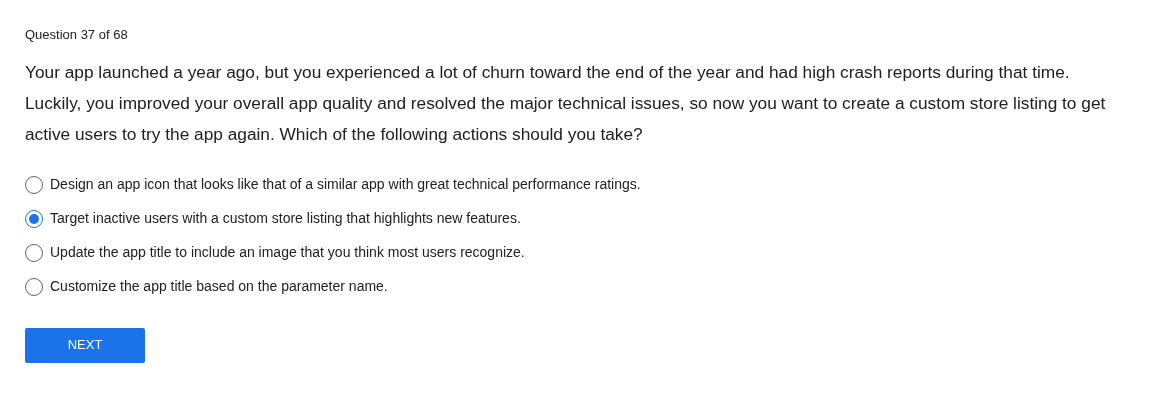 This screenshot has height=415, width=1150. Describe the element at coordinates (77, 35) in the screenshot. I see `question-counter: Question 37 of 68` at that location.